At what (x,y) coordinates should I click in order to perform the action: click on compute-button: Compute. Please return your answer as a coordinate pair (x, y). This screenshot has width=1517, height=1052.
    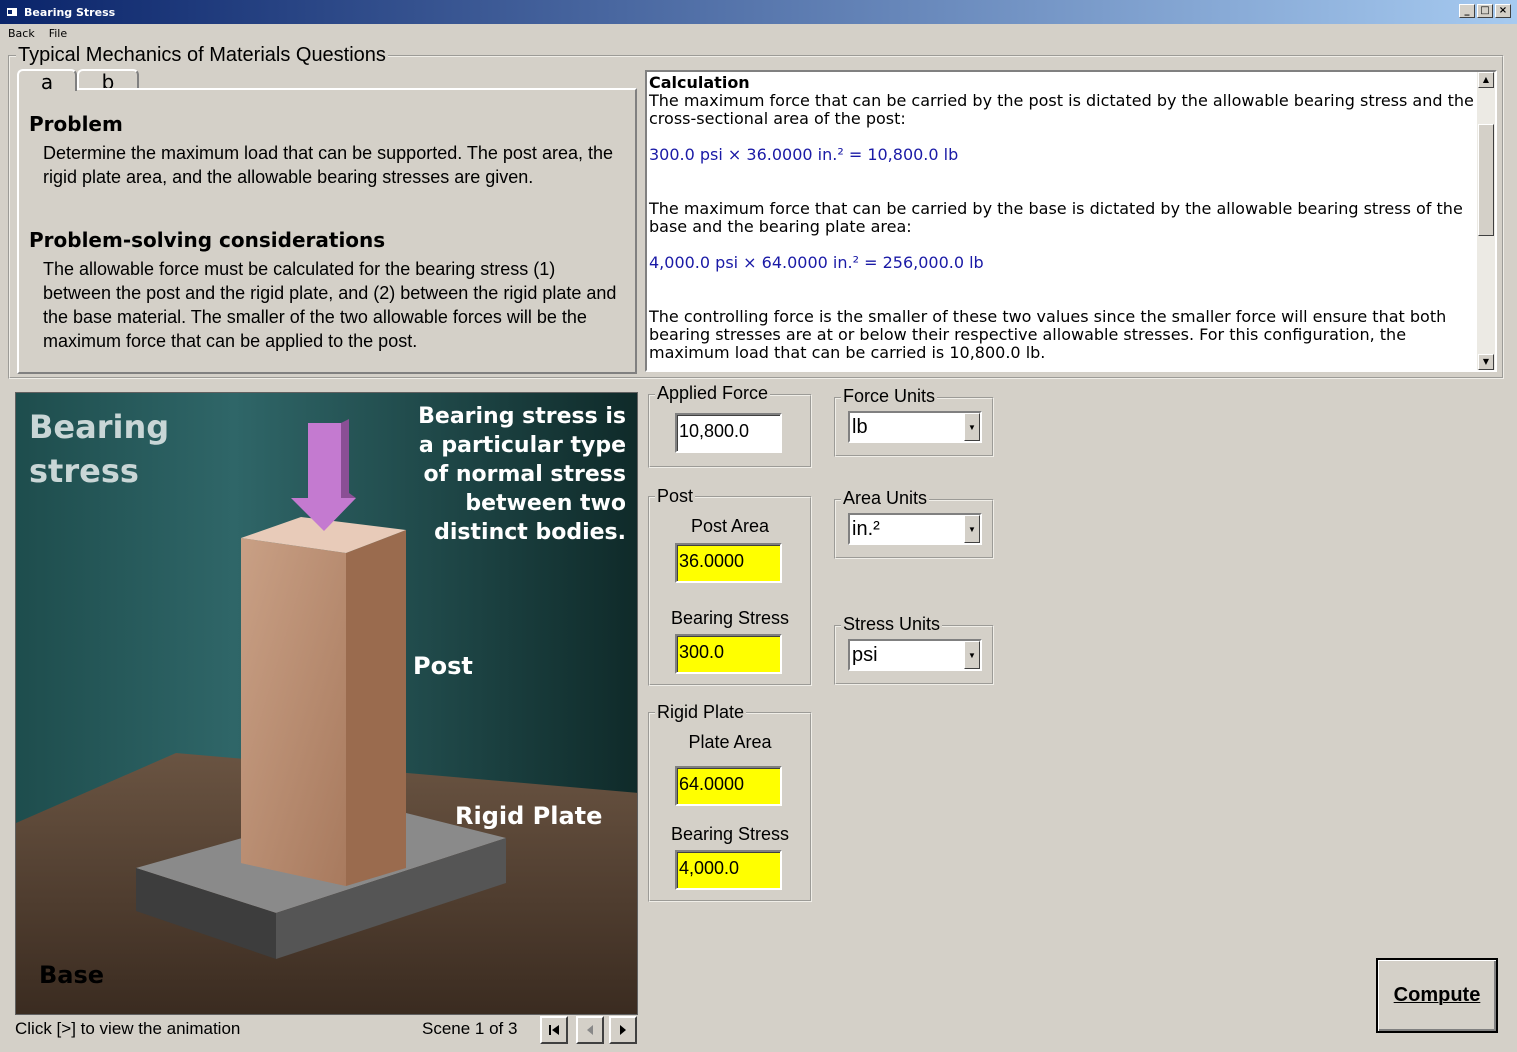
    Looking at the image, I should click on (1437, 995).